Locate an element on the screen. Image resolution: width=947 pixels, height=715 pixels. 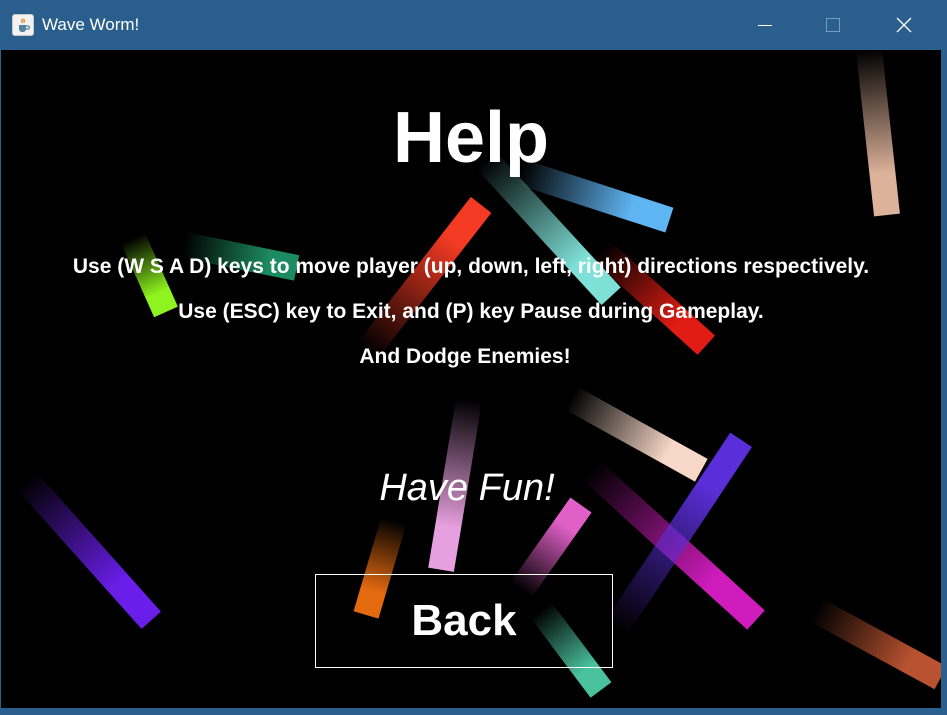
close-button is located at coordinates (904, 25).